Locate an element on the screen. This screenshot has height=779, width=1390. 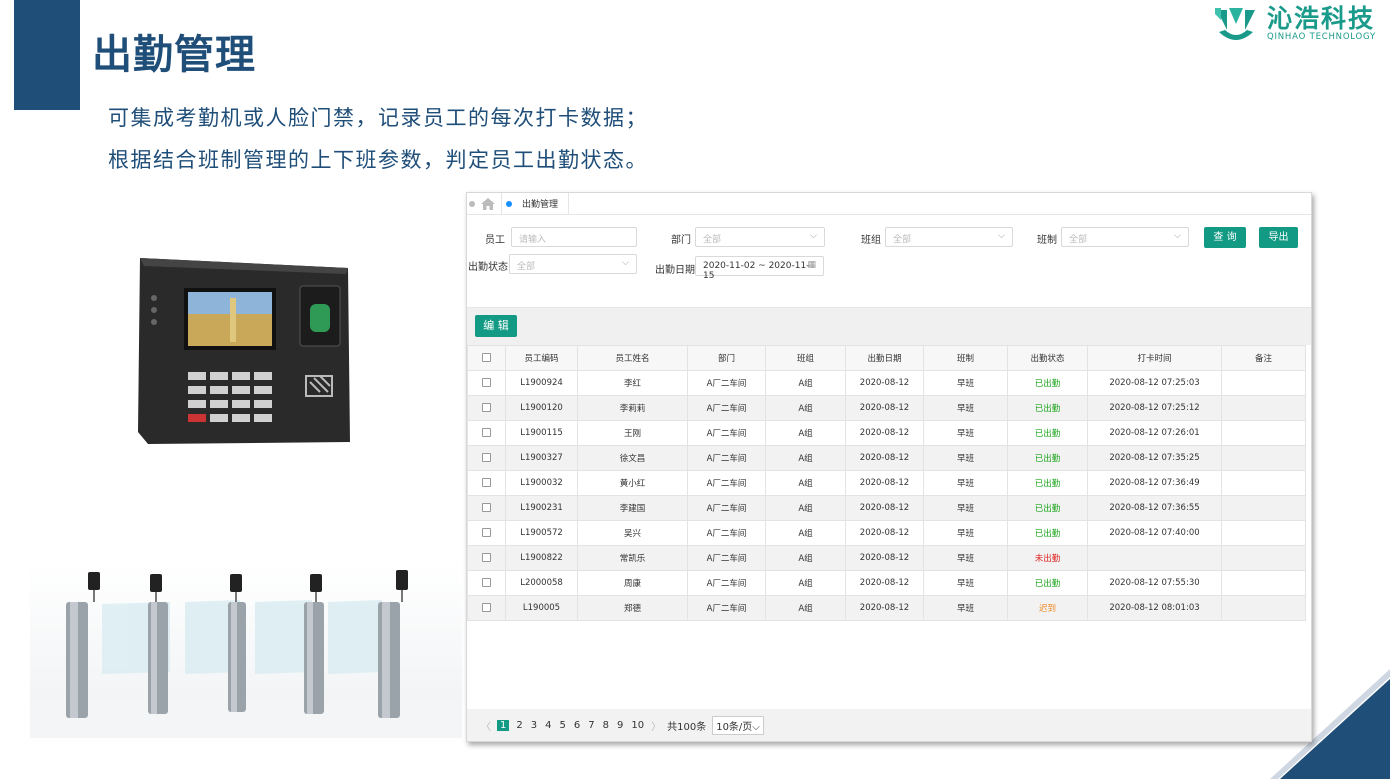
status-select-value: 全部 is located at coordinates (526, 267).